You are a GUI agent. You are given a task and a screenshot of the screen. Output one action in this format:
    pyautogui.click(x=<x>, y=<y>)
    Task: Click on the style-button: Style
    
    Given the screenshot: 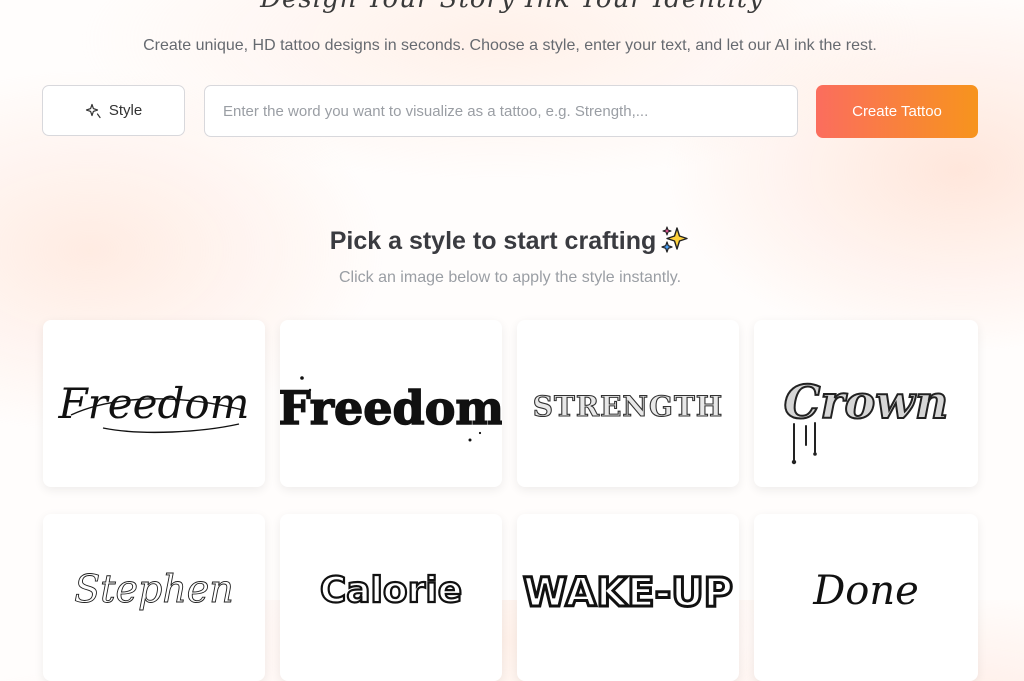 What is the action you would take?
    pyautogui.click(x=113, y=110)
    